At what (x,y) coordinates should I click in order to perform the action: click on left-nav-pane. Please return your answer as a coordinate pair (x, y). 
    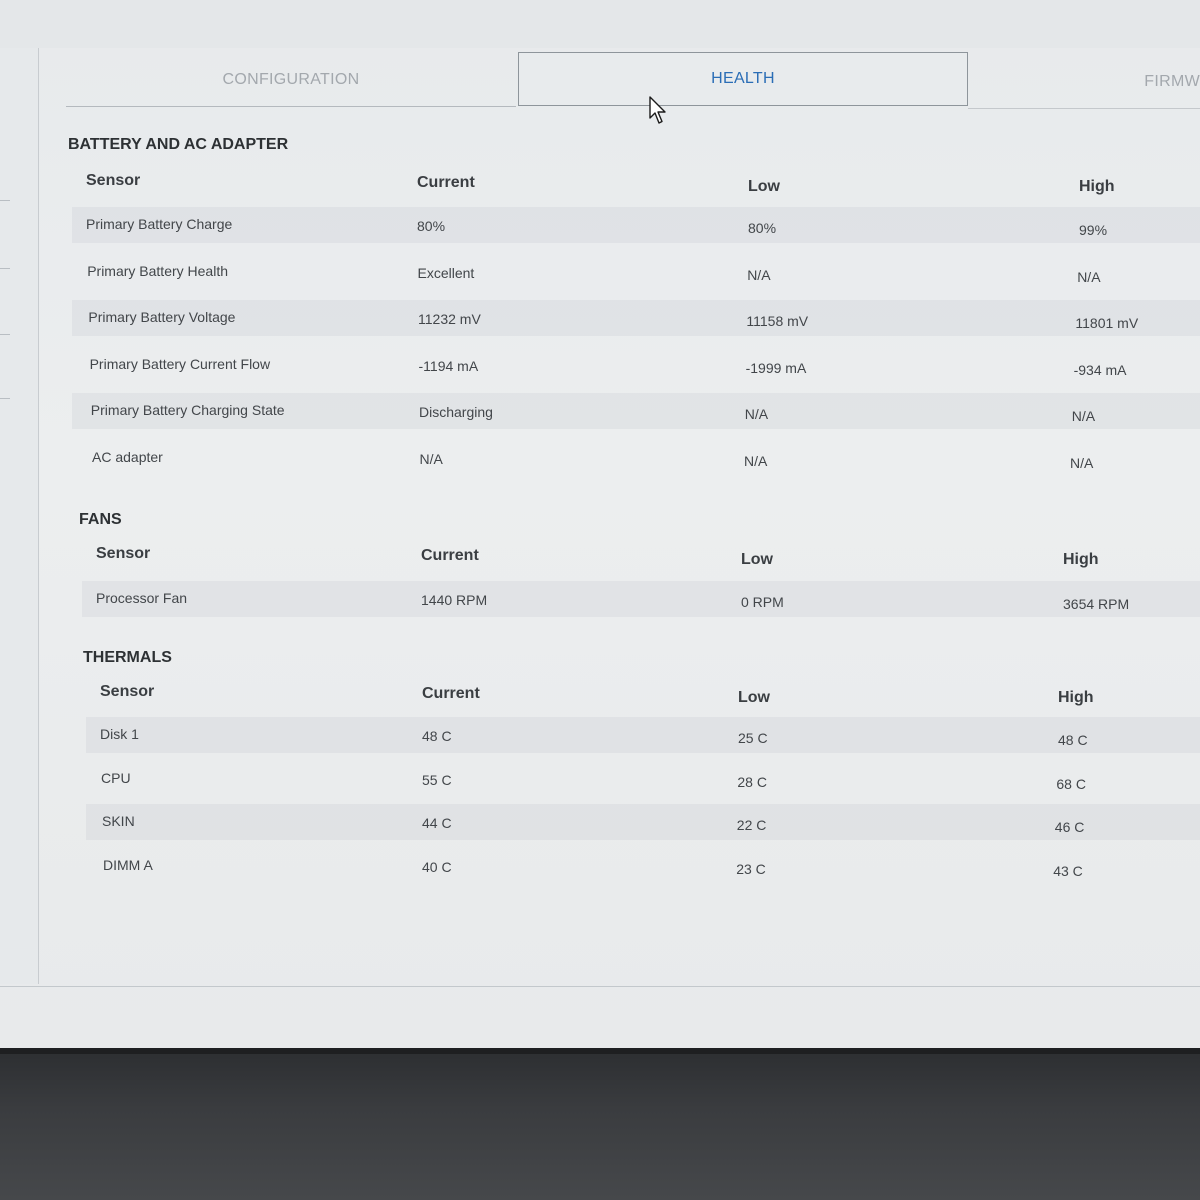
    Looking at the image, I should click on (19, 516).